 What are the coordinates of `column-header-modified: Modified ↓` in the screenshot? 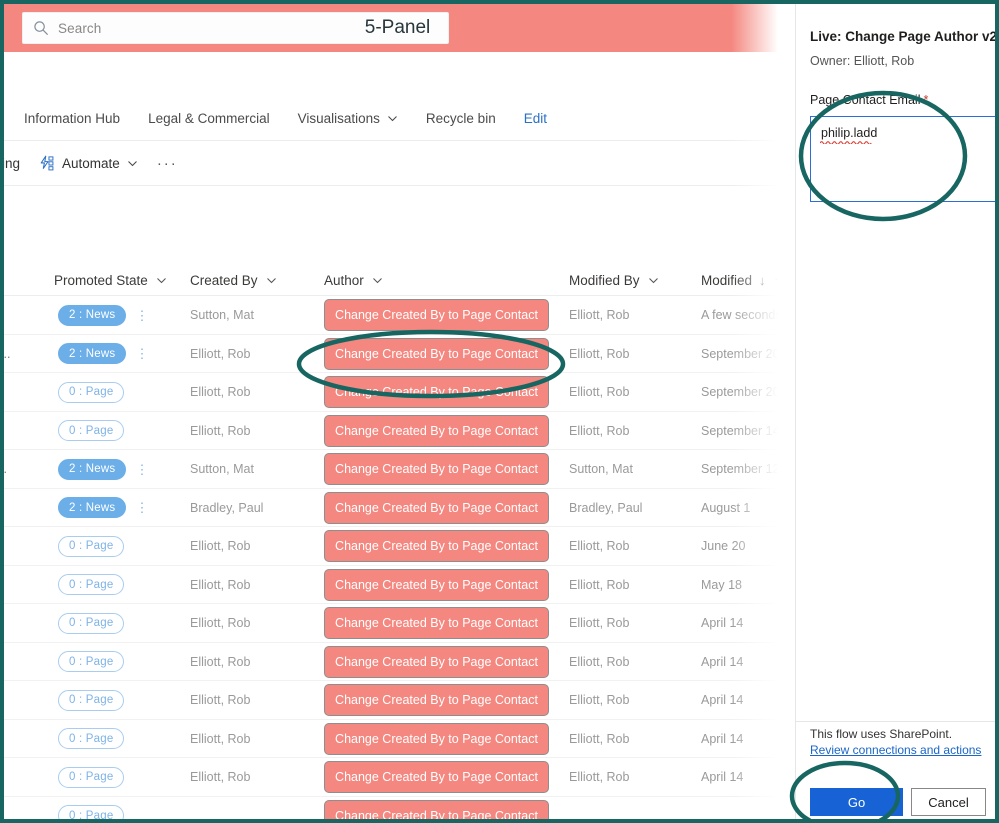 It's located at (743, 280).